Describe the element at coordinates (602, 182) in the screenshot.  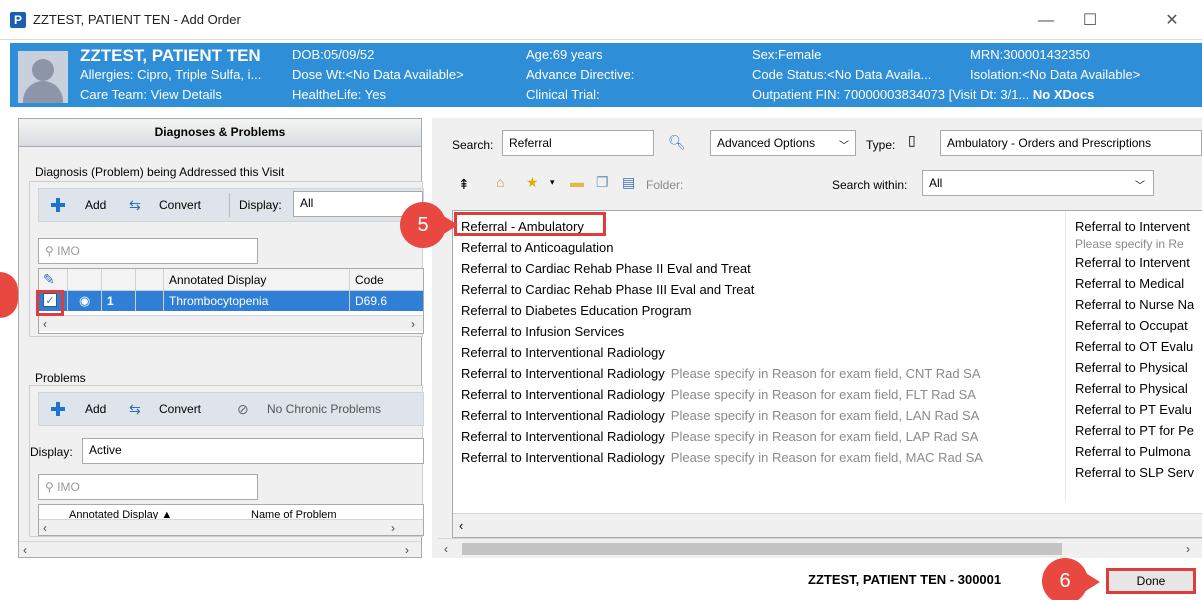
I see `copy-icon: ❐` at that location.